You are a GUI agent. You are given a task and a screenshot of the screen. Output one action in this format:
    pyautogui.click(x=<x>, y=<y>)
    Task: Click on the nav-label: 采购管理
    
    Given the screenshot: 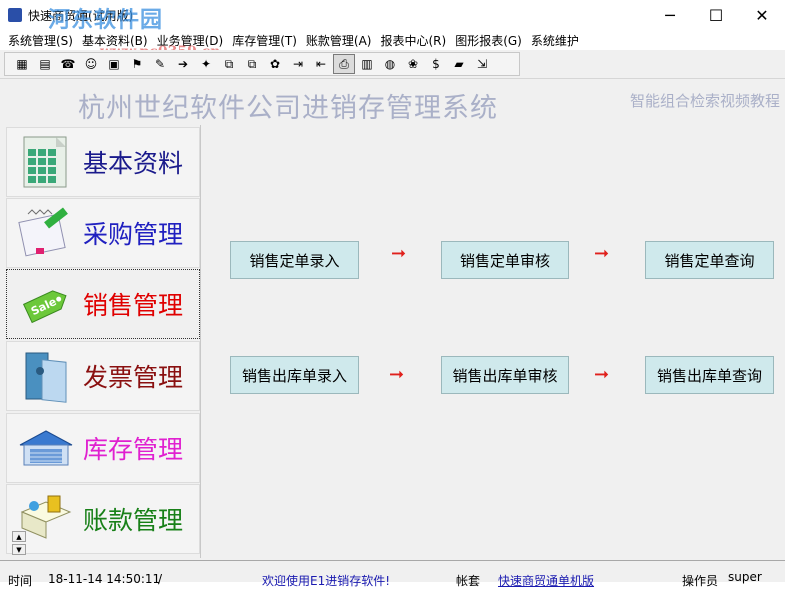 What is the action you would take?
    pyautogui.click(x=133, y=234)
    